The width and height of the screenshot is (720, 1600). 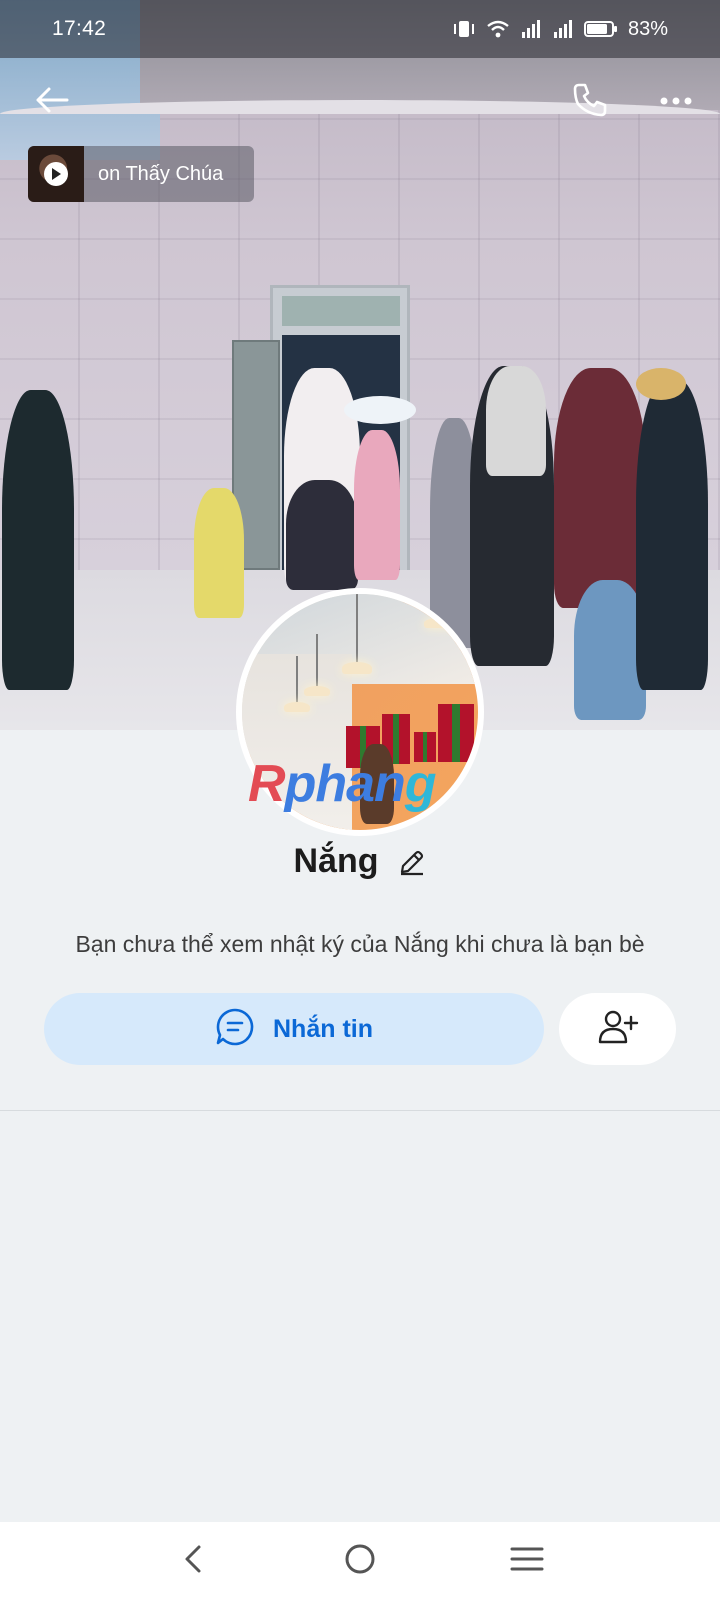 I want to click on watermark-part: R, so click(x=267, y=784).